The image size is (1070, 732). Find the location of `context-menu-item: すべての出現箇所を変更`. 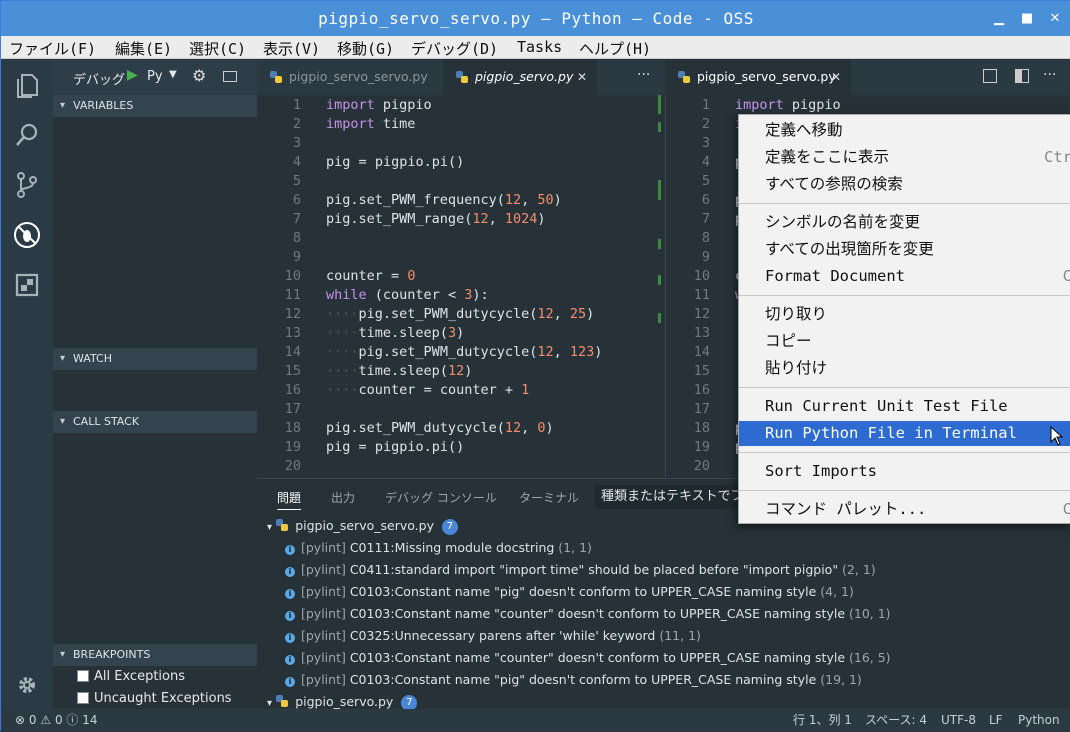

context-menu-item: すべての出現箇所を変更 is located at coordinates (904, 249).